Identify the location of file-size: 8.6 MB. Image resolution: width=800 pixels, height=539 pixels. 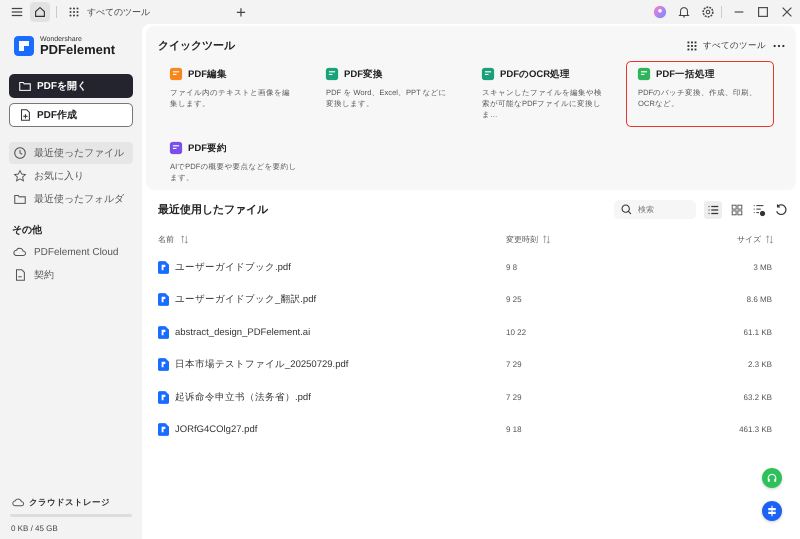
(759, 299).